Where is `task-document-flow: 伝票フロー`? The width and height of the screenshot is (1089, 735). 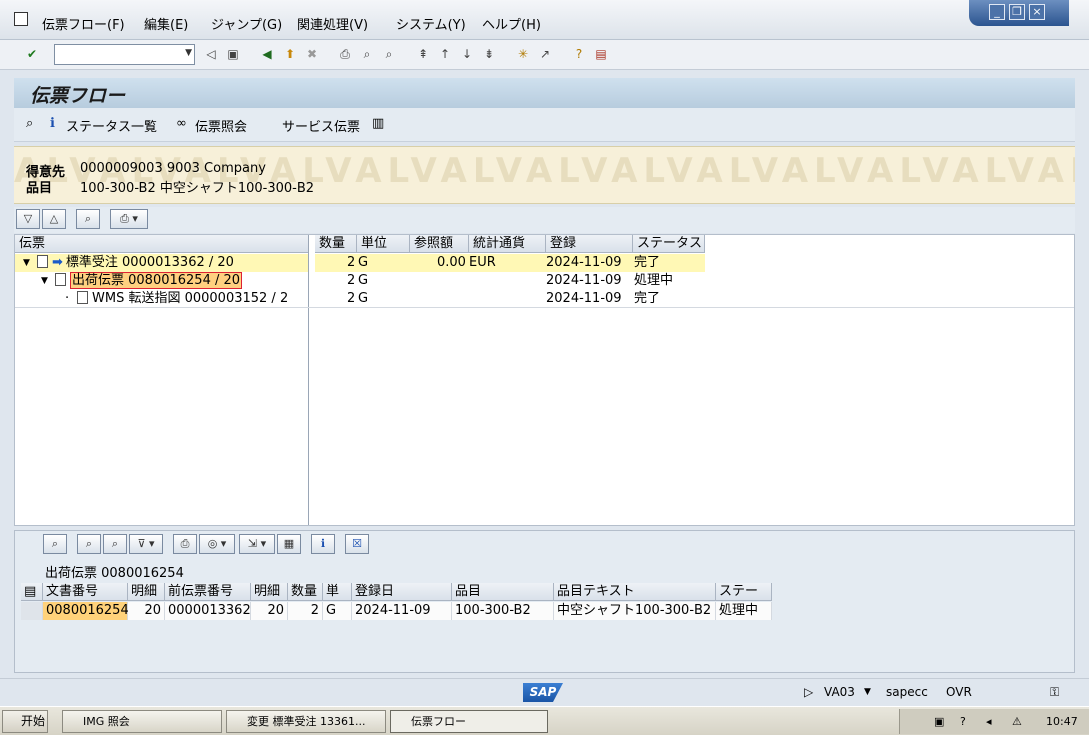
task-document-flow: 伝票フロー is located at coordinates (469, 721).